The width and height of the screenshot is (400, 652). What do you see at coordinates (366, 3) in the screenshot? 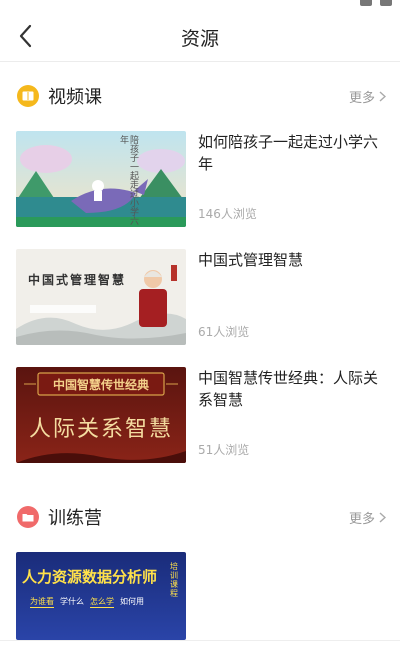
I see `signal-icon` at bounding box center [366, 3].